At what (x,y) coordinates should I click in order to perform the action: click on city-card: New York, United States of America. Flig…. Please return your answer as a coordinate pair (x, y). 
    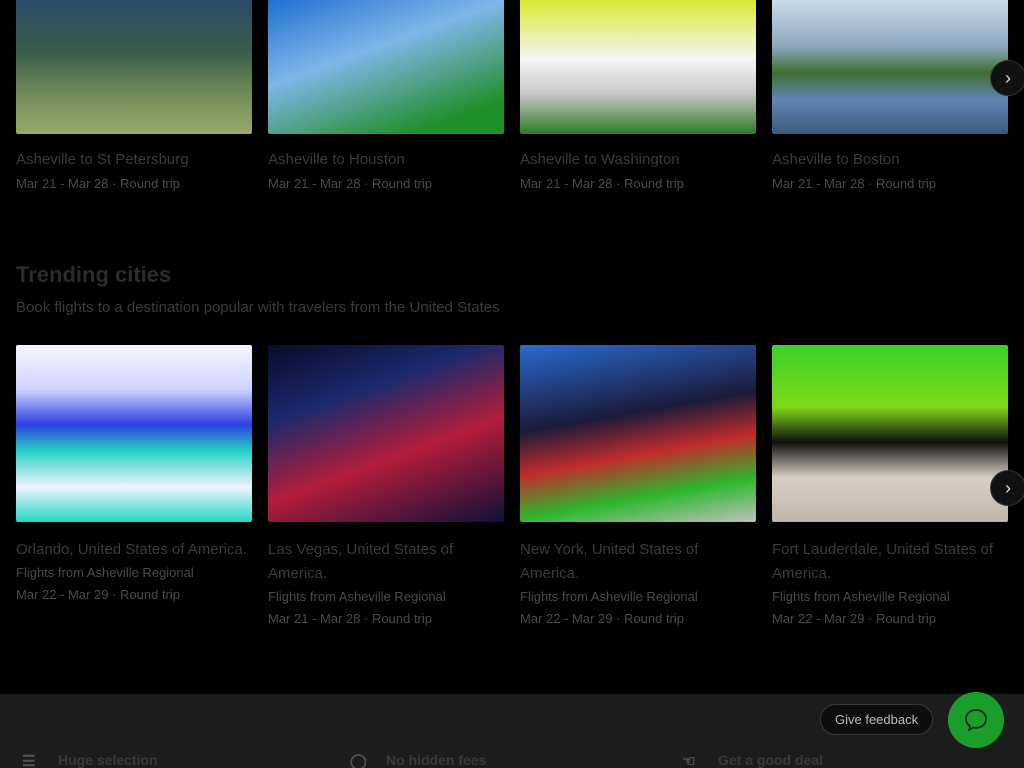
    Looking at the image, I should click on (638, 487).